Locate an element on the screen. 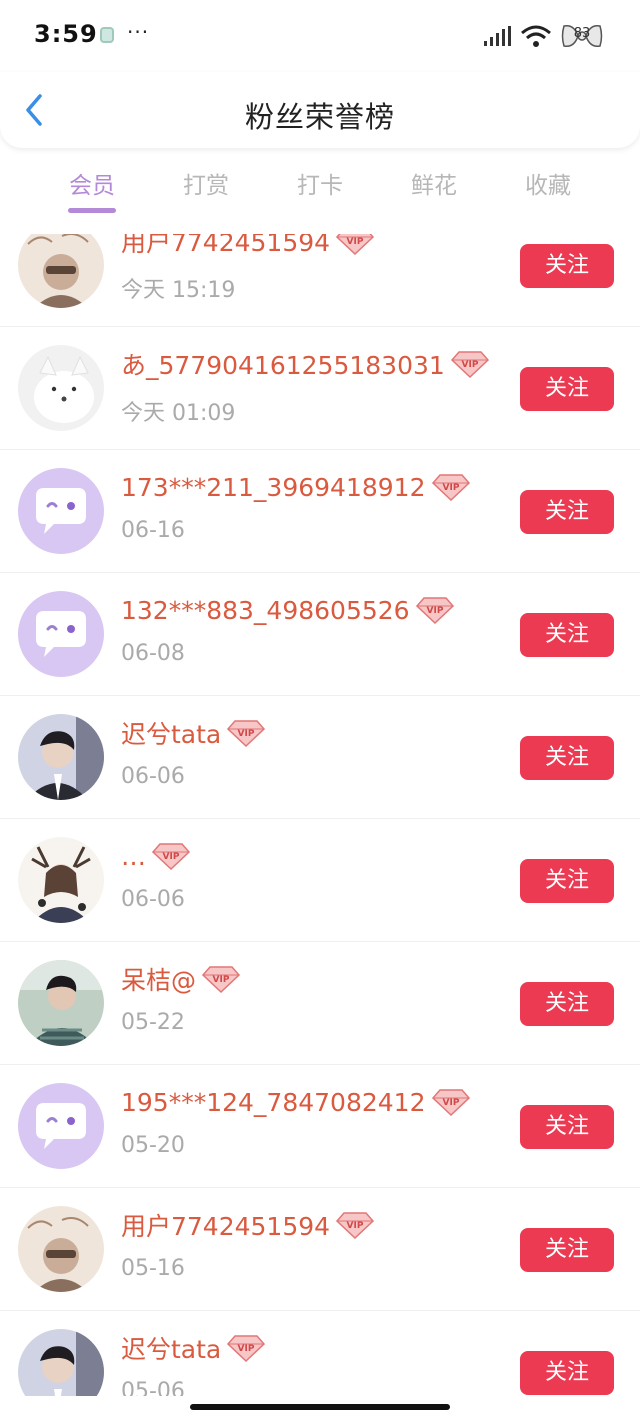  name-line: 呆桔@ VIP is located at coordinates (181, 979).